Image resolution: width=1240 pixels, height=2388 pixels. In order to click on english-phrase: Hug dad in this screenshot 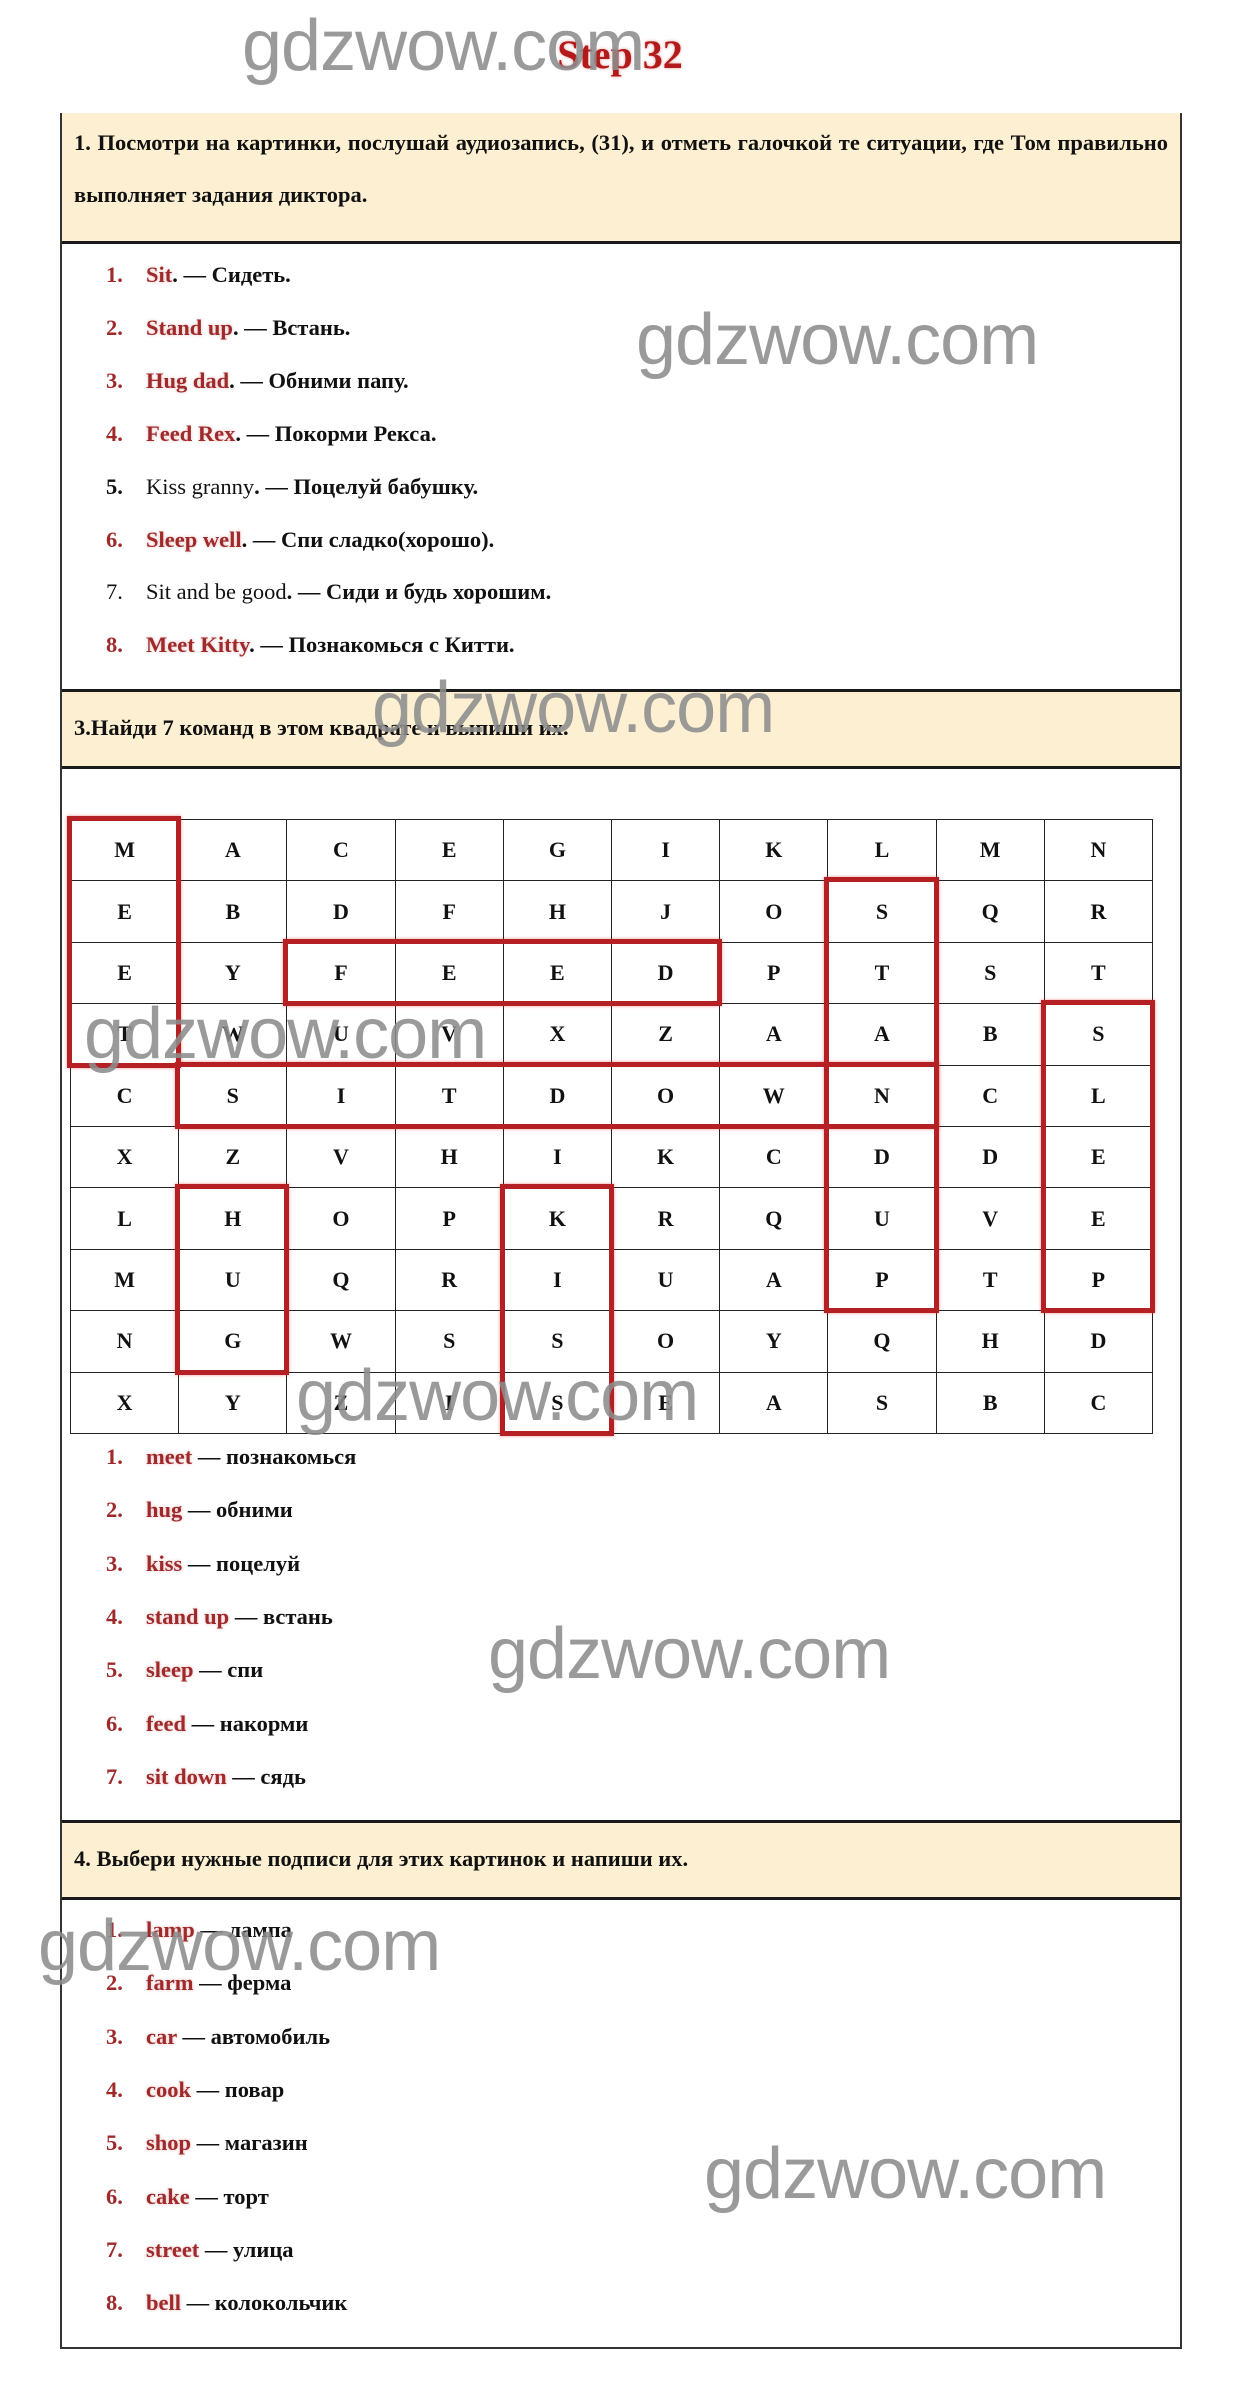, I will do `click(188, 380)`.